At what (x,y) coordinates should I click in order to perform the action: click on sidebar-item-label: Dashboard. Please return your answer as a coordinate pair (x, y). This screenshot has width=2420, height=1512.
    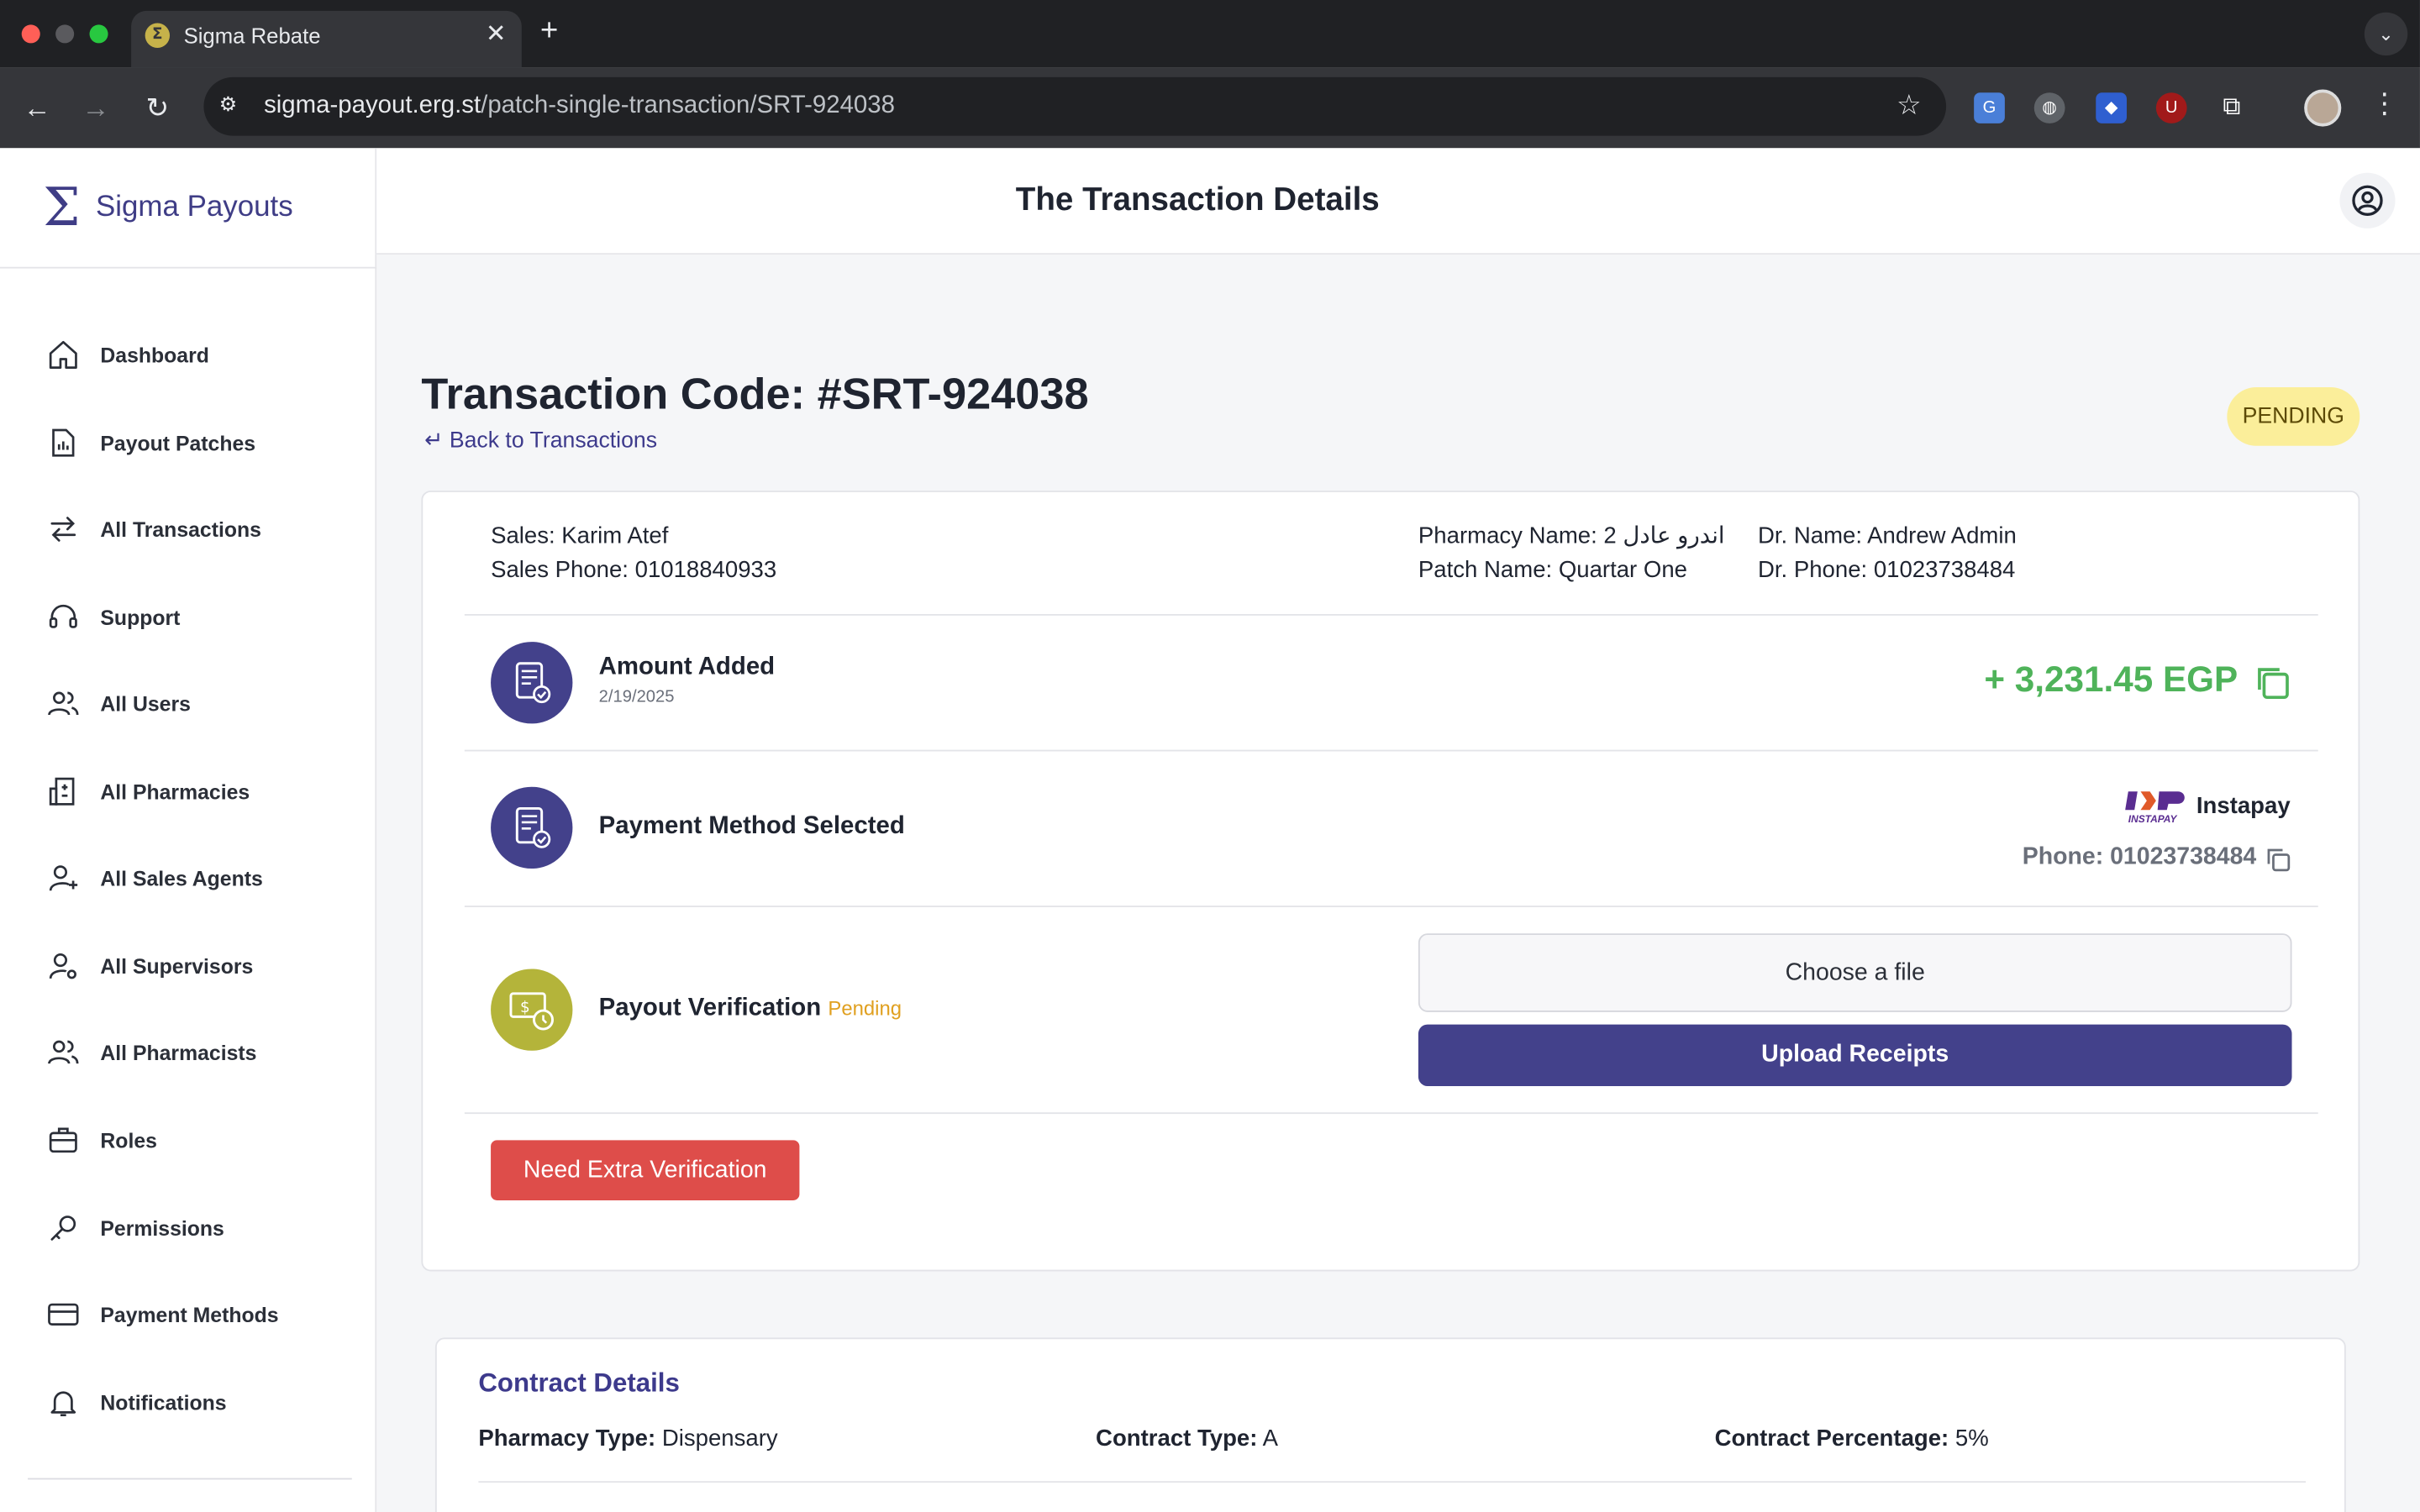
    Looking at the image, I should click on (154, 355).